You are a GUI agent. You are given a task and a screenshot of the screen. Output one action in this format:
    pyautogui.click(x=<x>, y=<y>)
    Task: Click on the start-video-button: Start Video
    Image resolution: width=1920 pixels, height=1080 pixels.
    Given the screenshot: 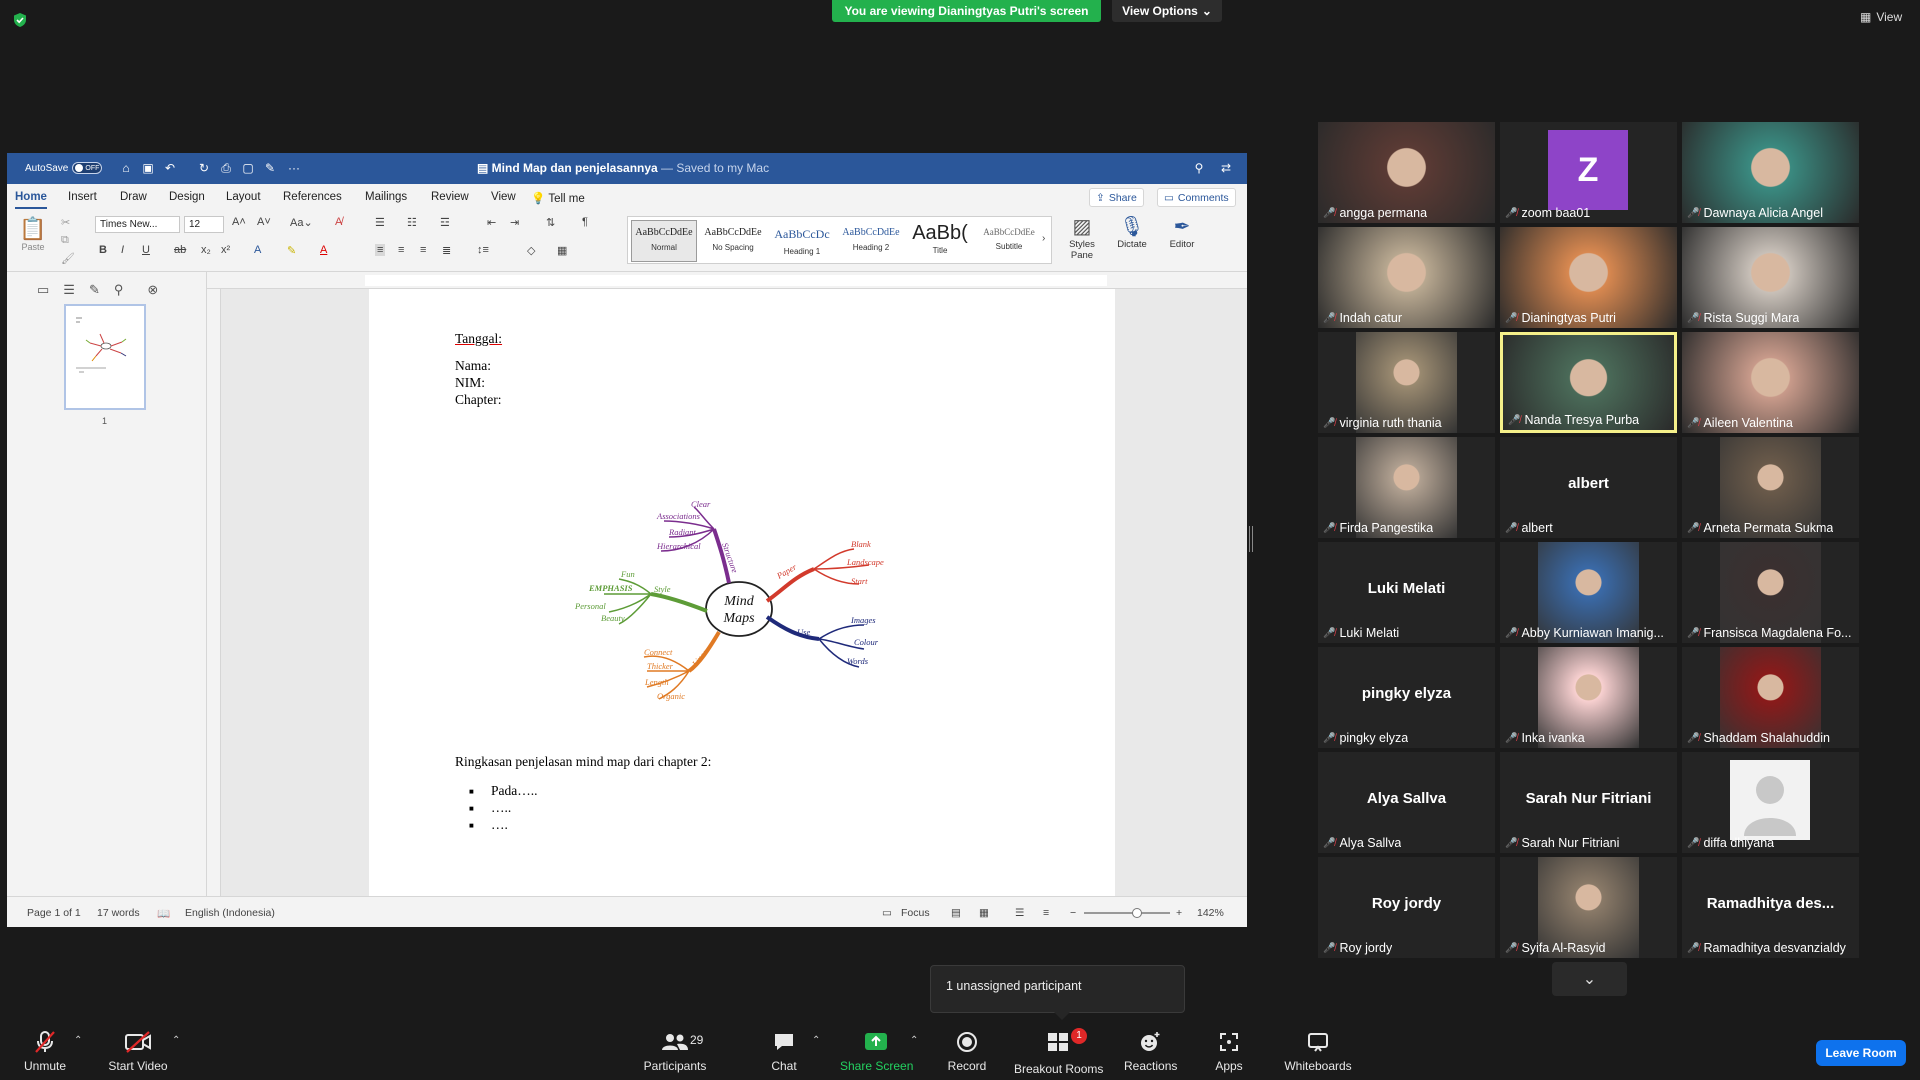 What is the action you would take?
    pyautogui.click(x=138, y=1051)
    